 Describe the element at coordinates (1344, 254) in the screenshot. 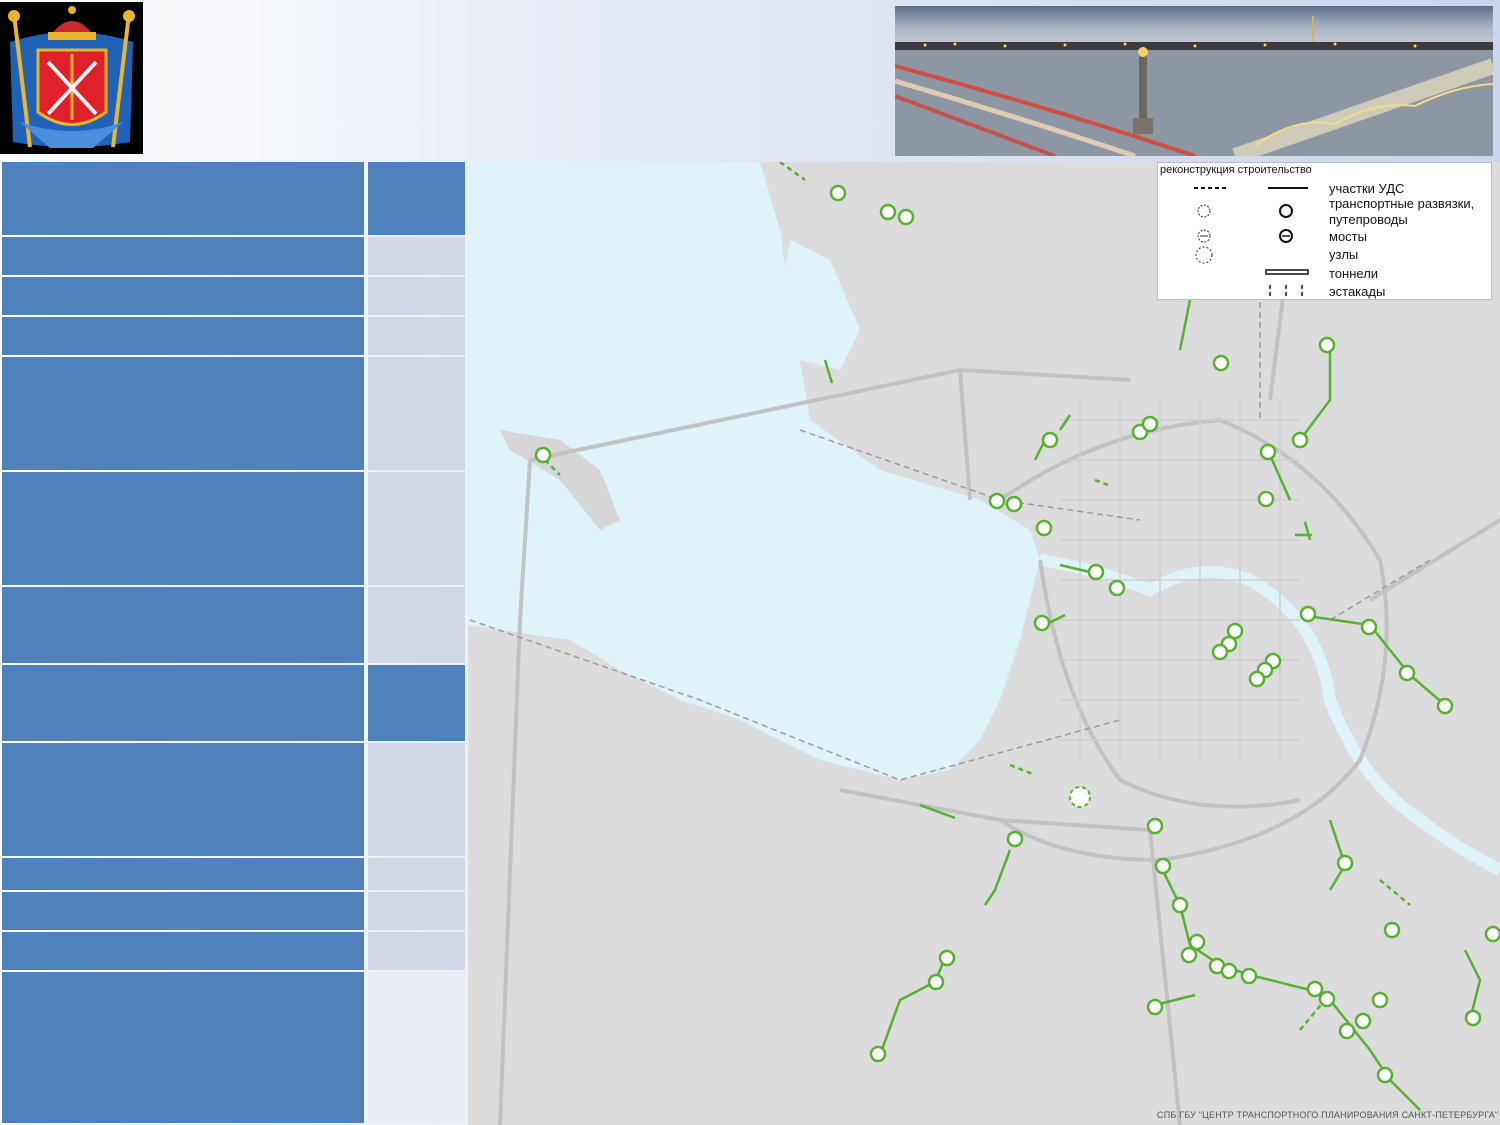

I see `legend-label: узлы` at that location.